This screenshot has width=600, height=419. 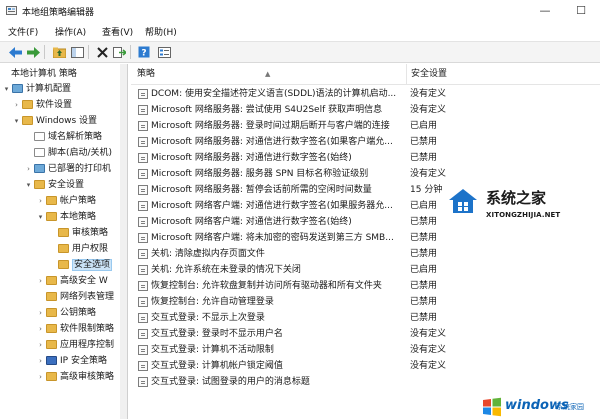 I want to click on menu-action: 操作(A), so click(x=70, y=31).